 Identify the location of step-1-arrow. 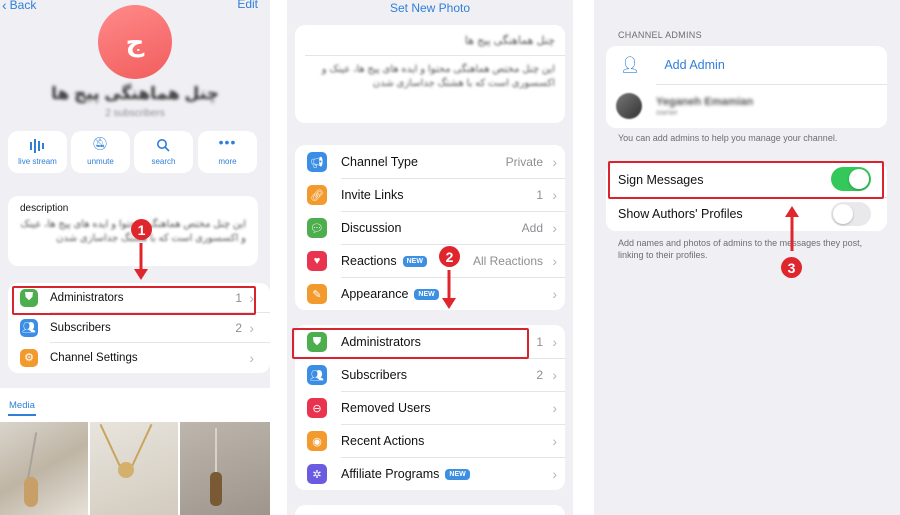
(141, 261).